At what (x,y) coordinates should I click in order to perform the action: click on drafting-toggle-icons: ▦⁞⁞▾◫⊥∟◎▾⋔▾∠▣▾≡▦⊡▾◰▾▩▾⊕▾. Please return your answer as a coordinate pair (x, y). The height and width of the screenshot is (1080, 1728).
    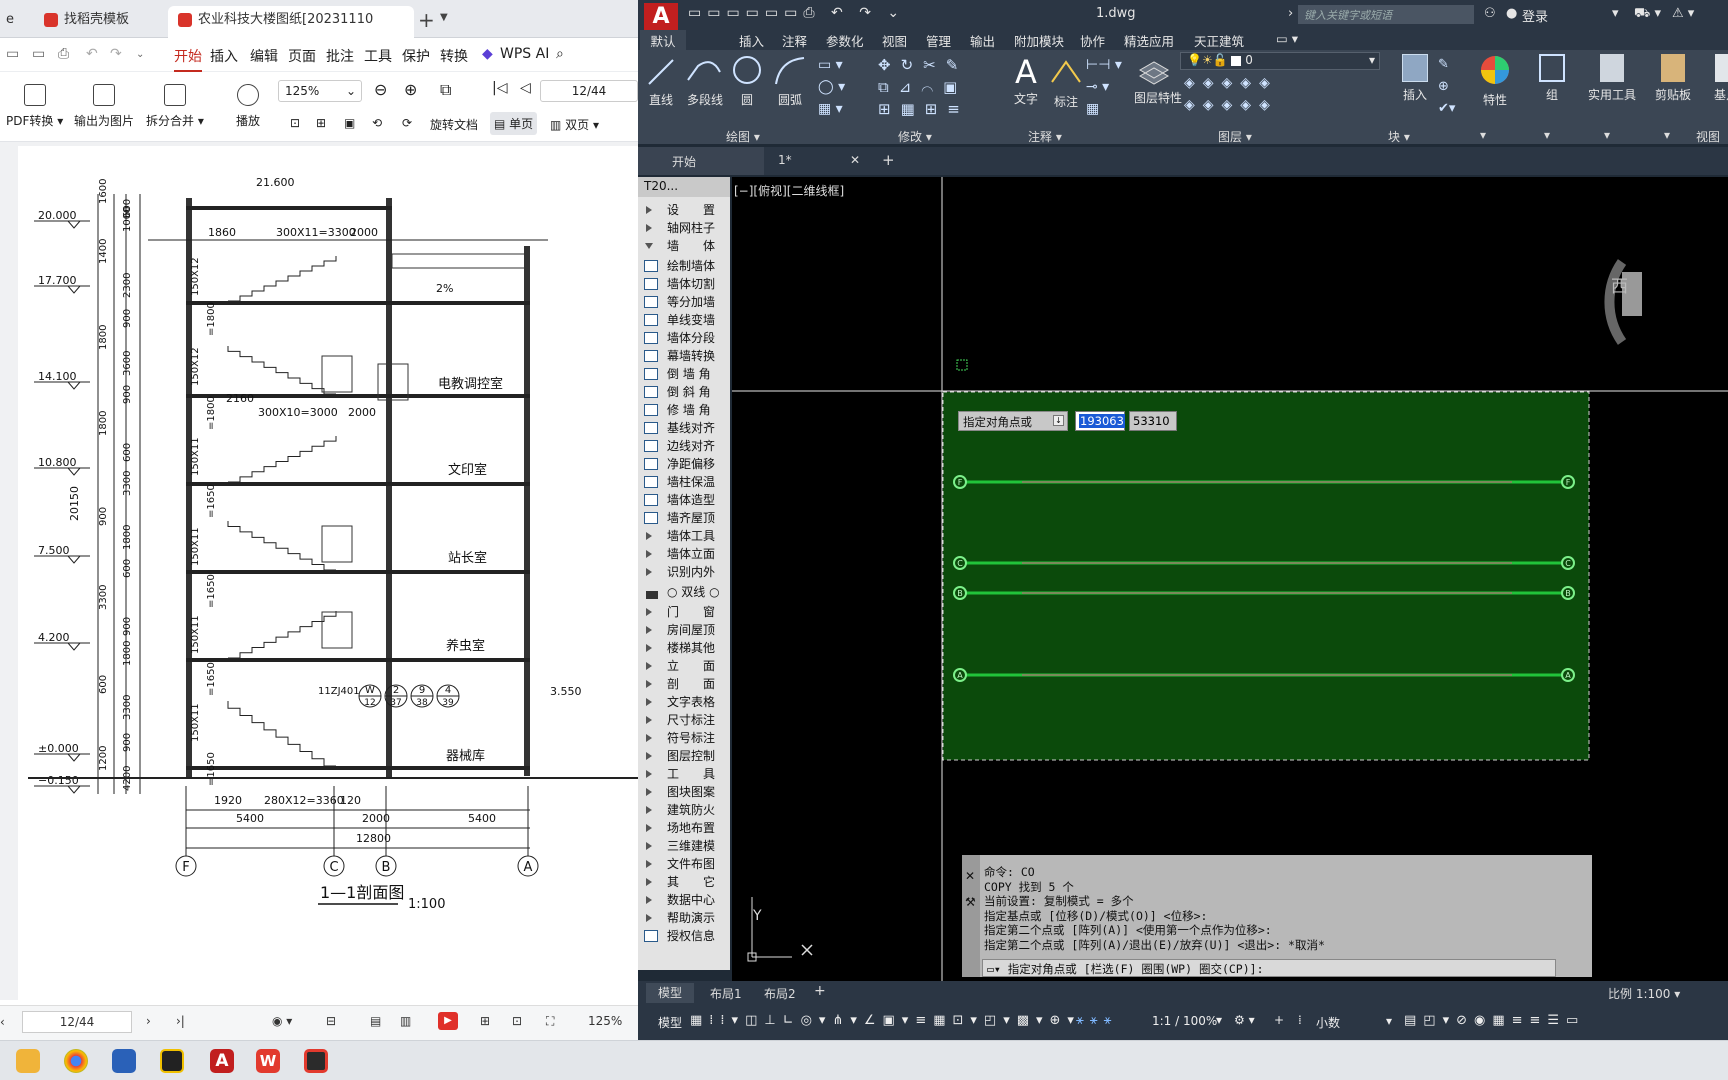
    Looking at the image, I should click on (885, 1020).